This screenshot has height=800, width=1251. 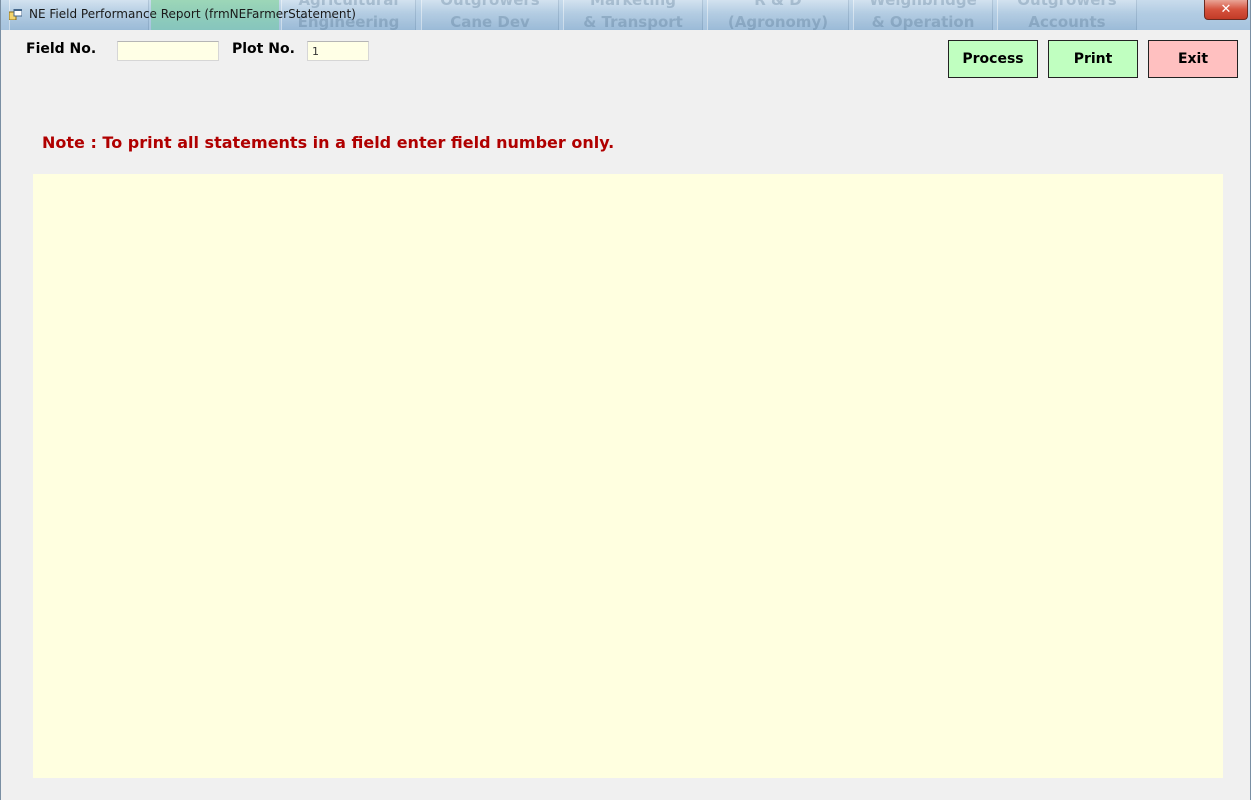 What do you see at coordinates (15, 14) in the screenshot?
I see `form-icon` at bounding box center [15, 14].